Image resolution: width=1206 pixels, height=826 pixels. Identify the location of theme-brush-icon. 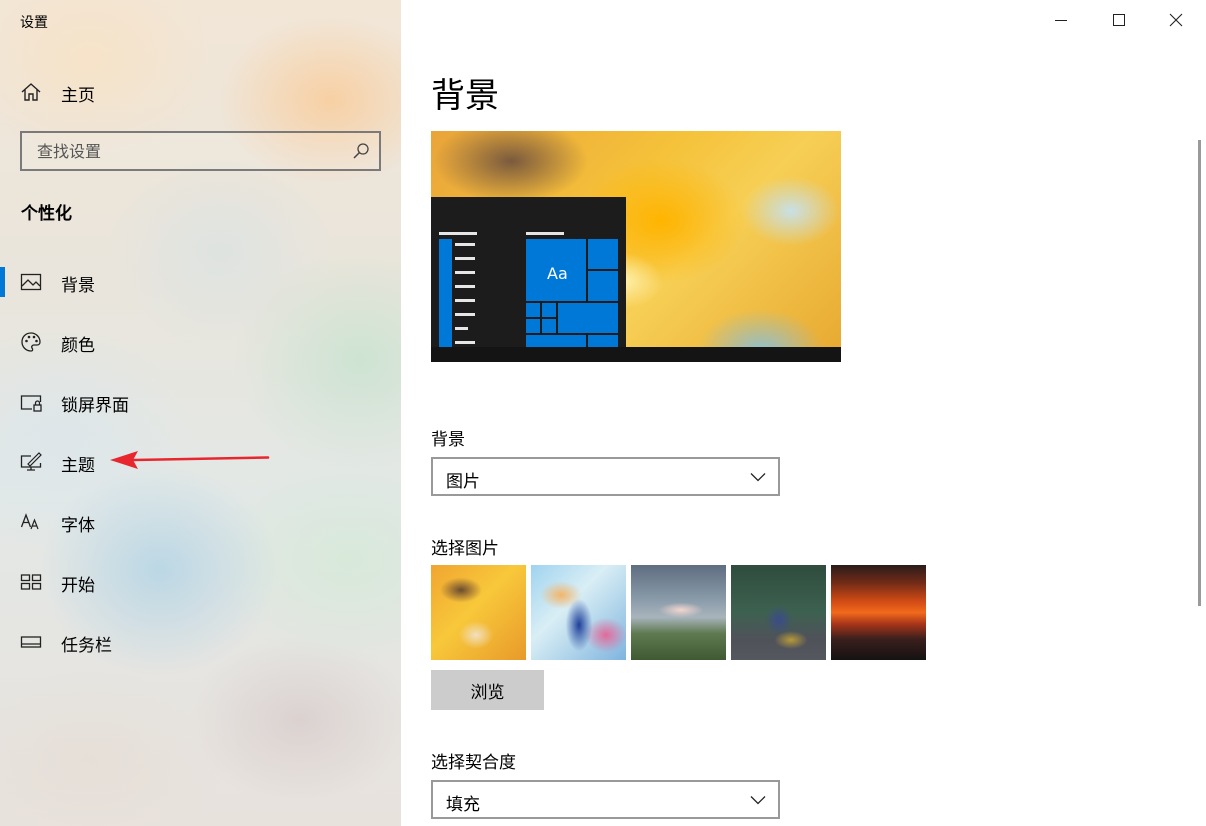
(31, 461).